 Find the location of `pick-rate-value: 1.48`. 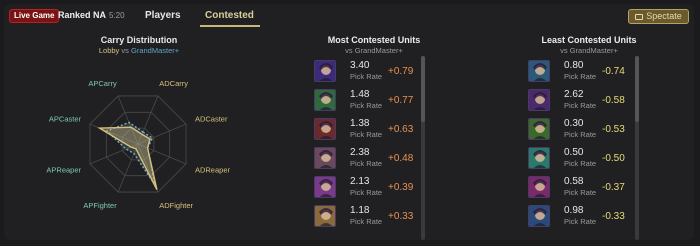

pick-rate-value: 1.48 is located at coordinates (360, 94).